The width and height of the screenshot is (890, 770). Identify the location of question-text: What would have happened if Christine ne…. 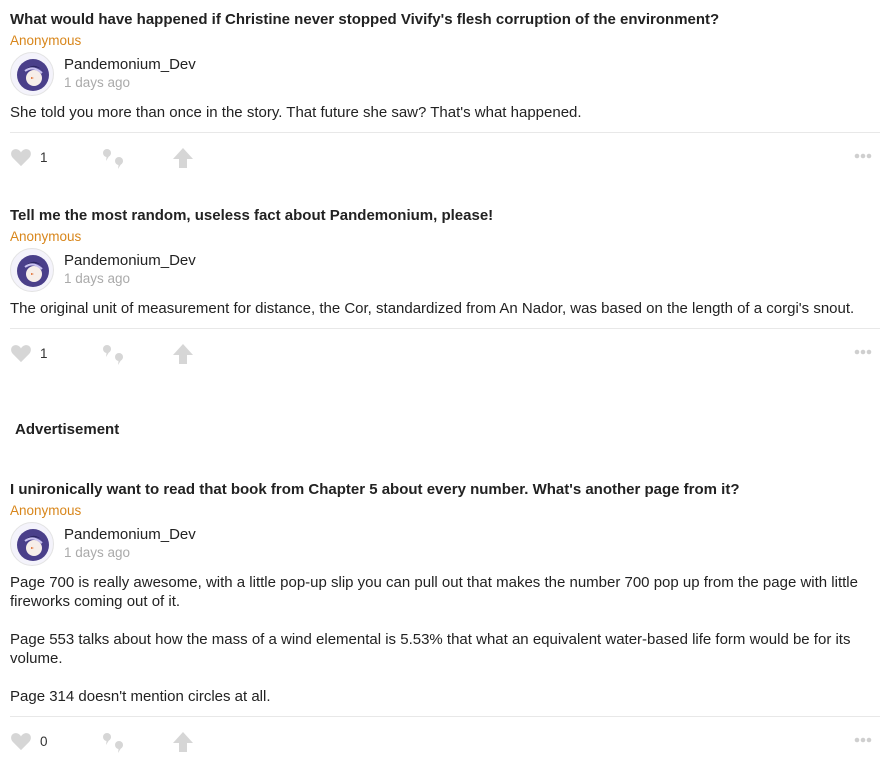
(445, 20).